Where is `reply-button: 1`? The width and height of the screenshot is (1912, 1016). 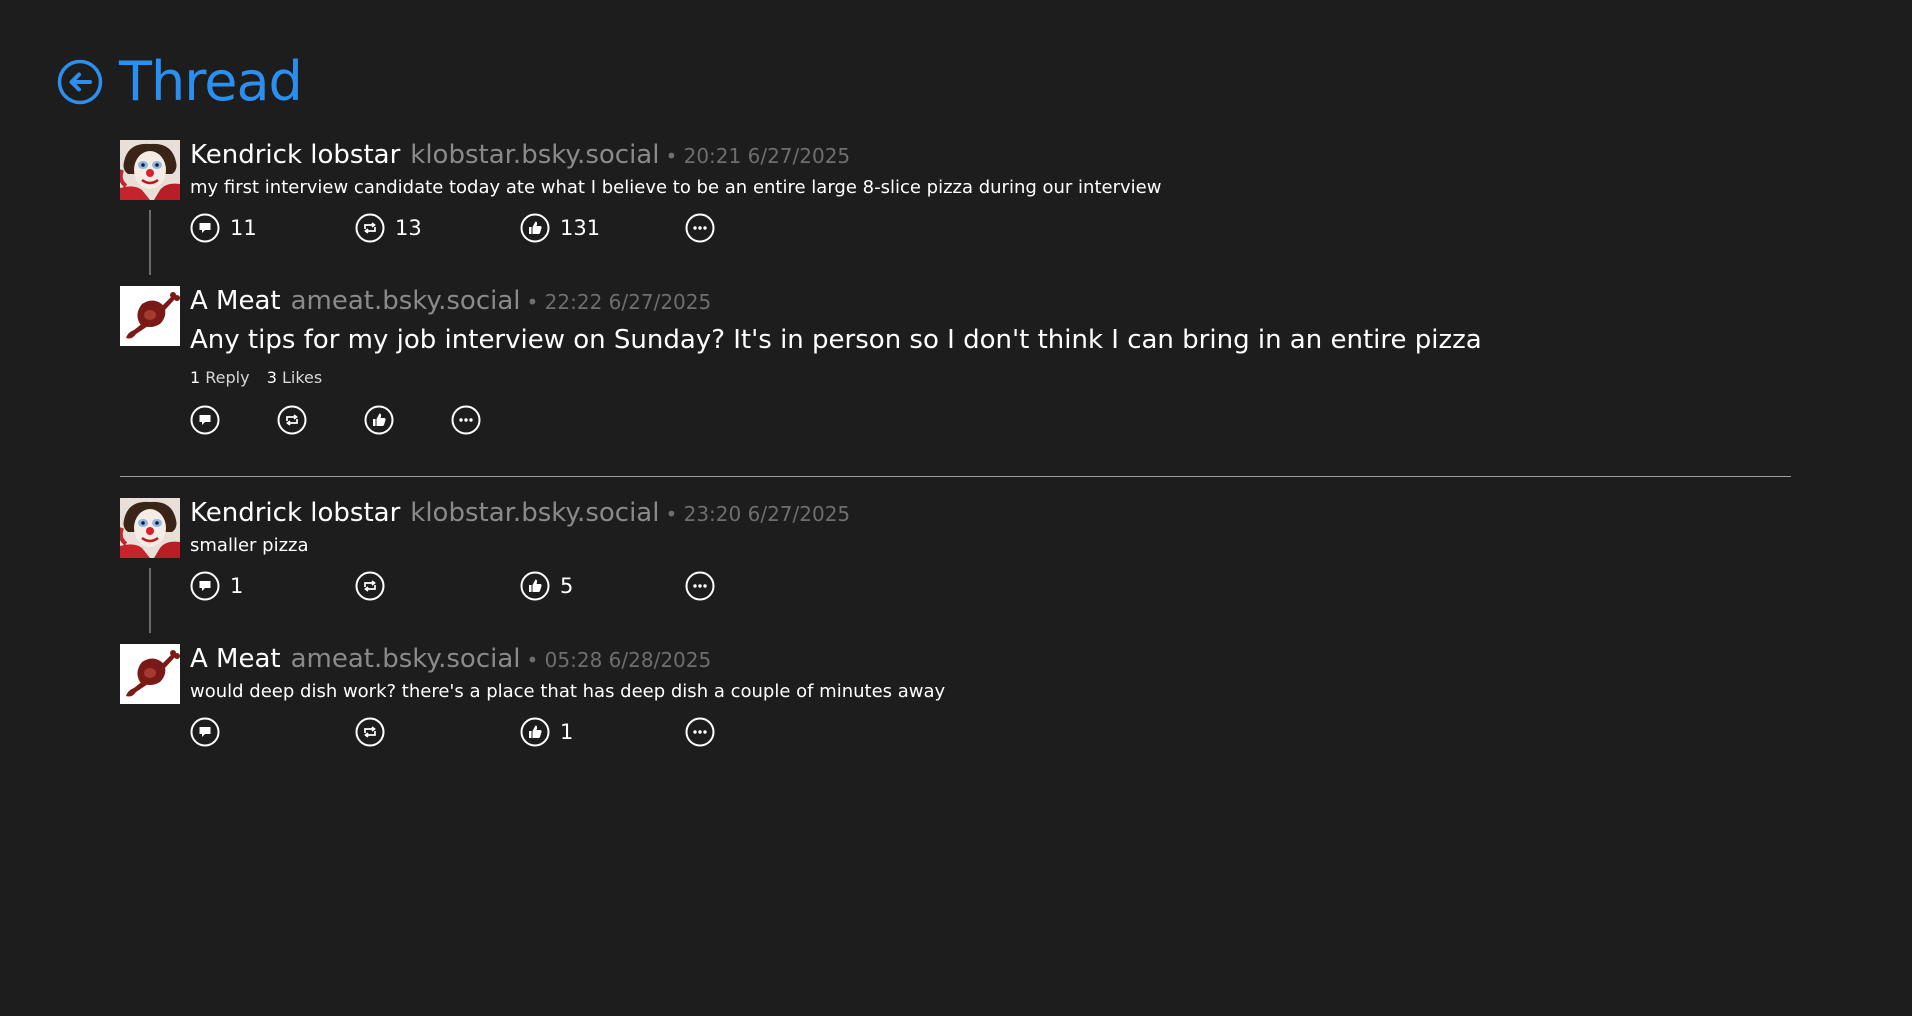 reply-button: 1 is located at coordinates (216, 586).